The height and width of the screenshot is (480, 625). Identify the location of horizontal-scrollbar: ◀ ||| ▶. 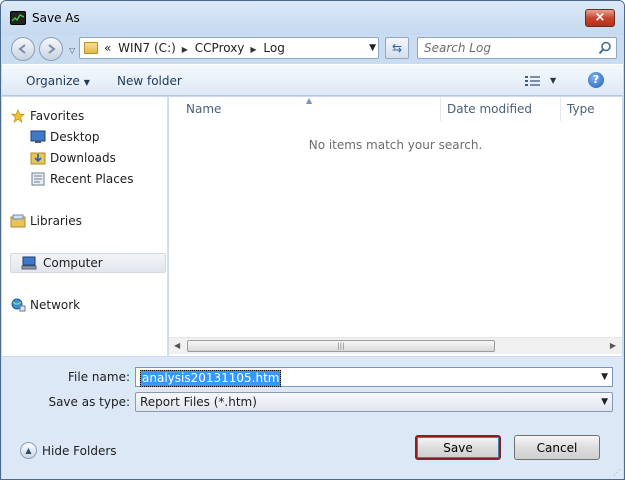
(395, 345).